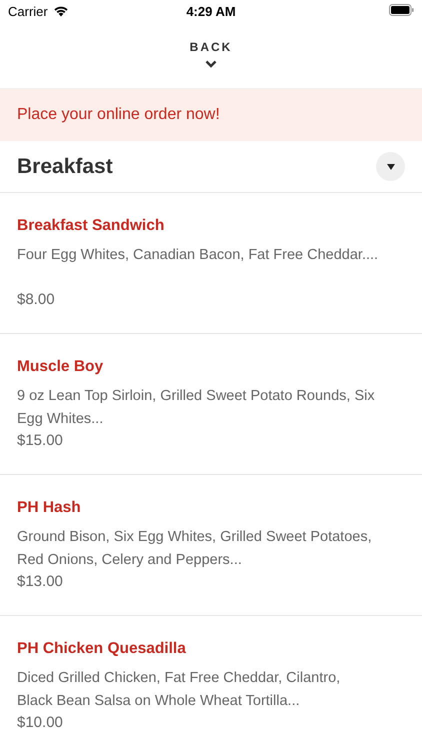 The height and width of the screenshot is (750, 422). Describe the element at coordinates (40, 441) in the screenshot. I see `item-price: $15.00` at that location.